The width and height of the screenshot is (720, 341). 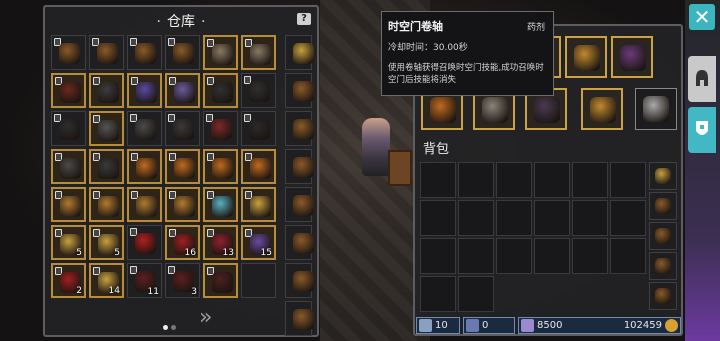 What do you see at coordinates (182, 242) in the screenshot?
I see `storage-slot: 16` at bounding box center [182, 242].